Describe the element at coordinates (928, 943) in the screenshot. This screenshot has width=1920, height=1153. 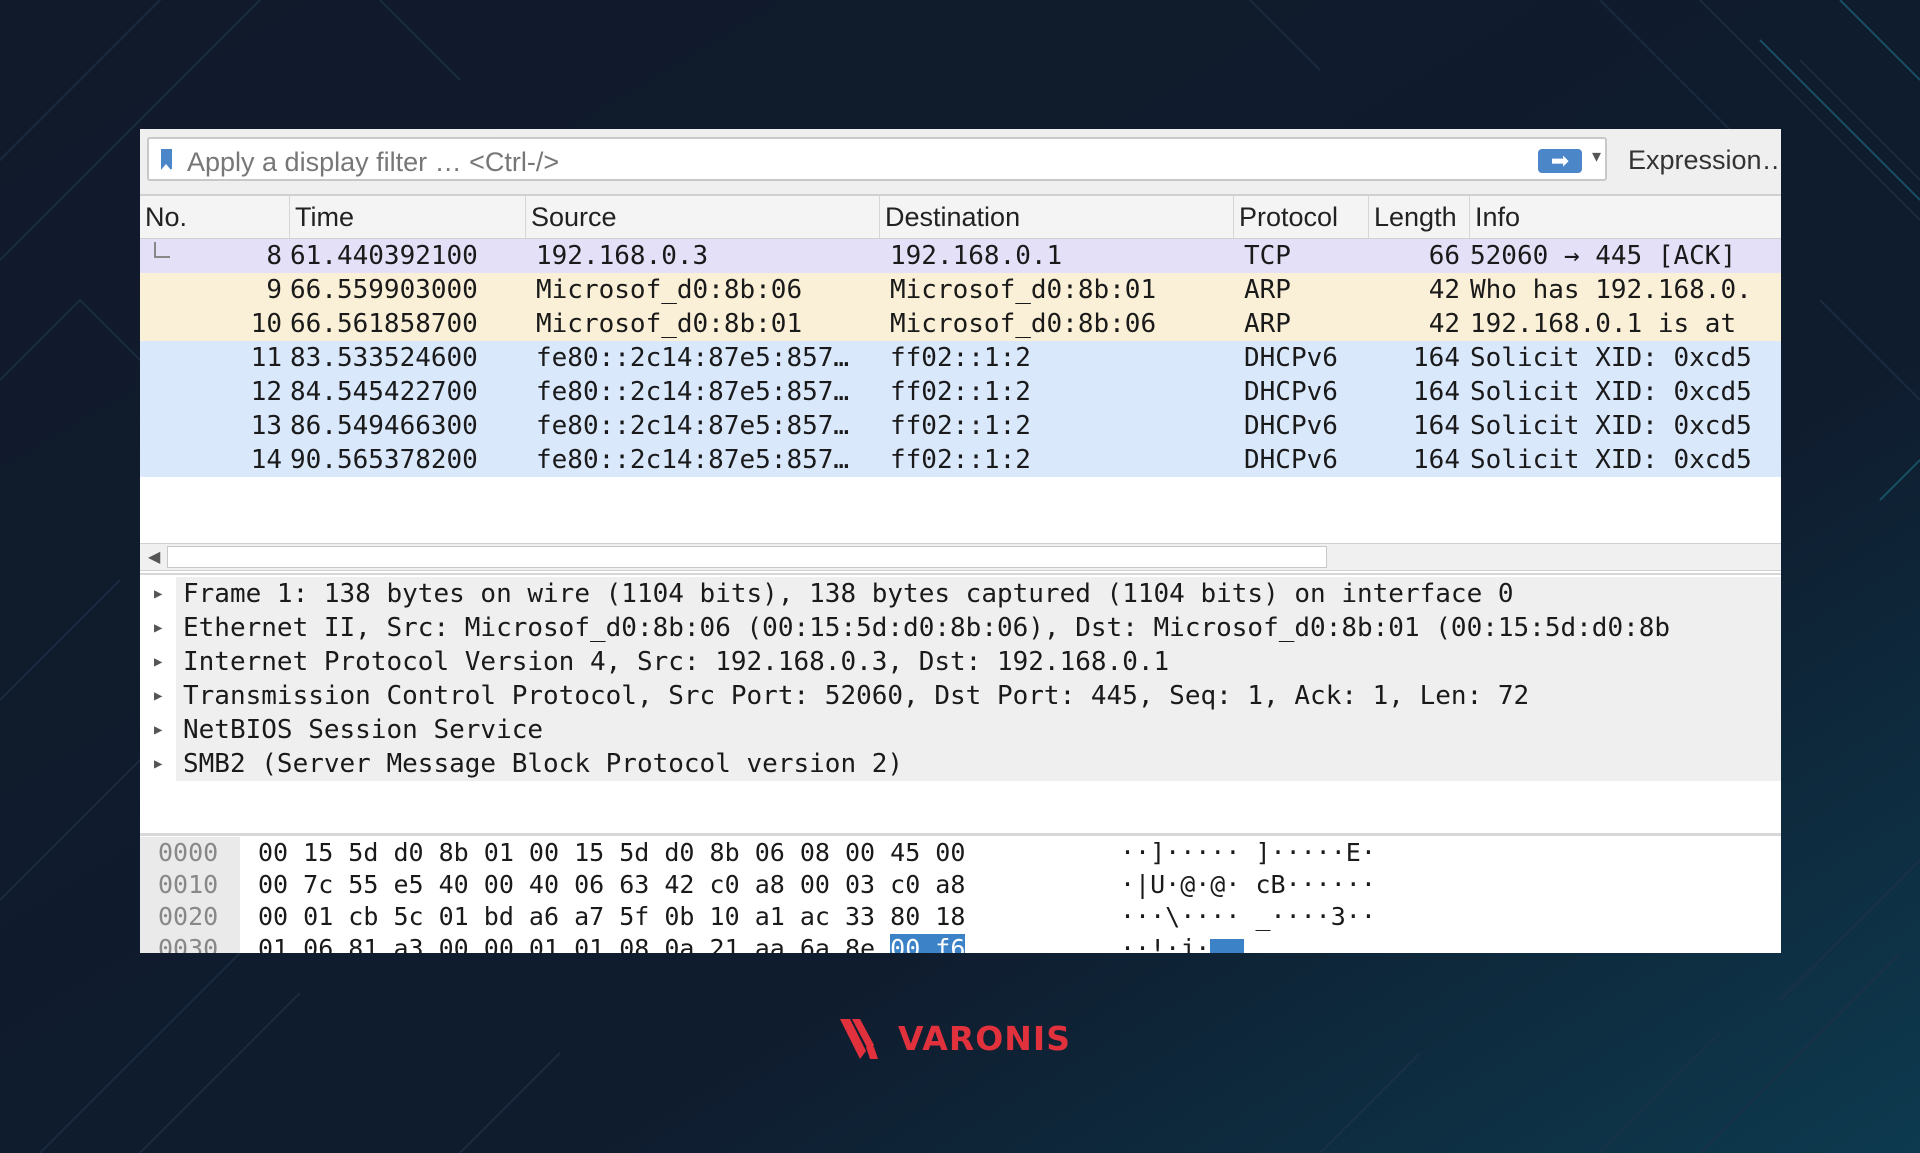
I see `hex-bytes-selected: 00 f6` at that location.